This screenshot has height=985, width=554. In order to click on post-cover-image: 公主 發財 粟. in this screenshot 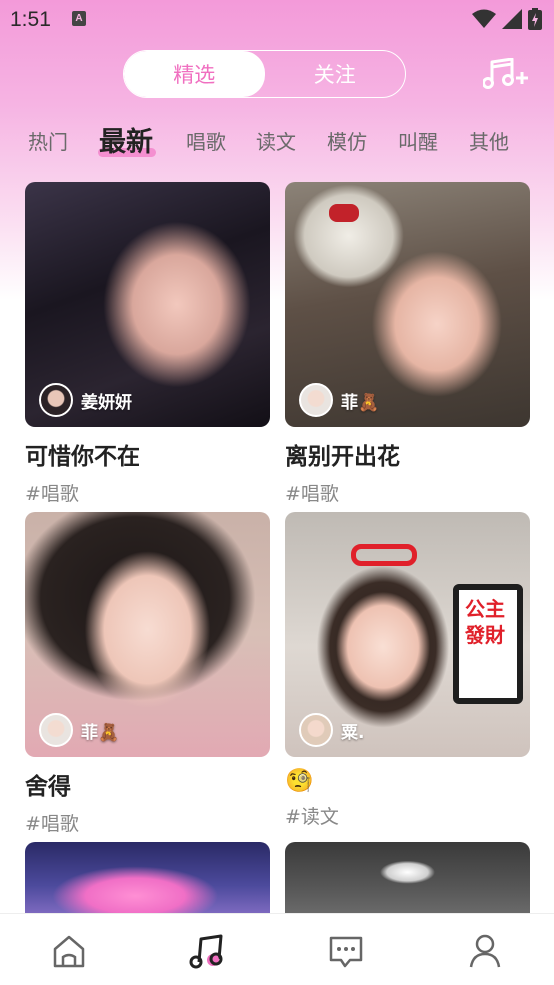, I will do `click(407, 634)`.